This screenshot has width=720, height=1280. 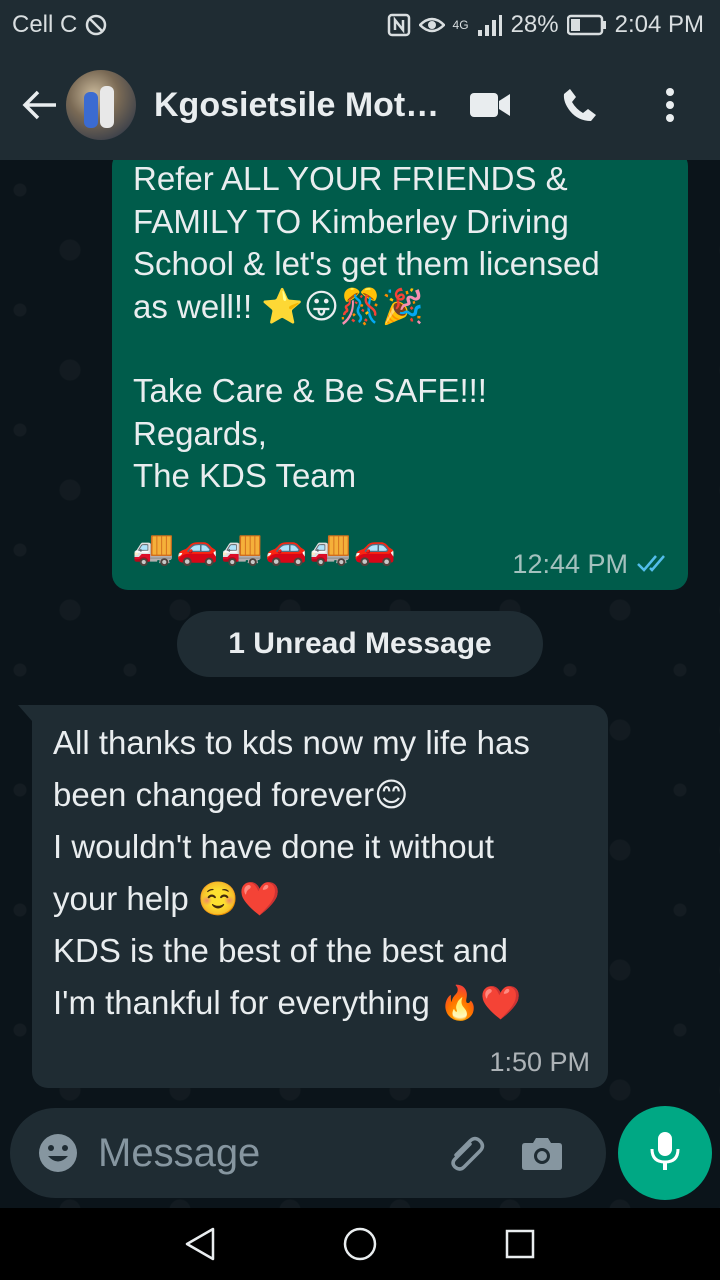 I want to click on navigation-bar, so click(x=360, y=1244).